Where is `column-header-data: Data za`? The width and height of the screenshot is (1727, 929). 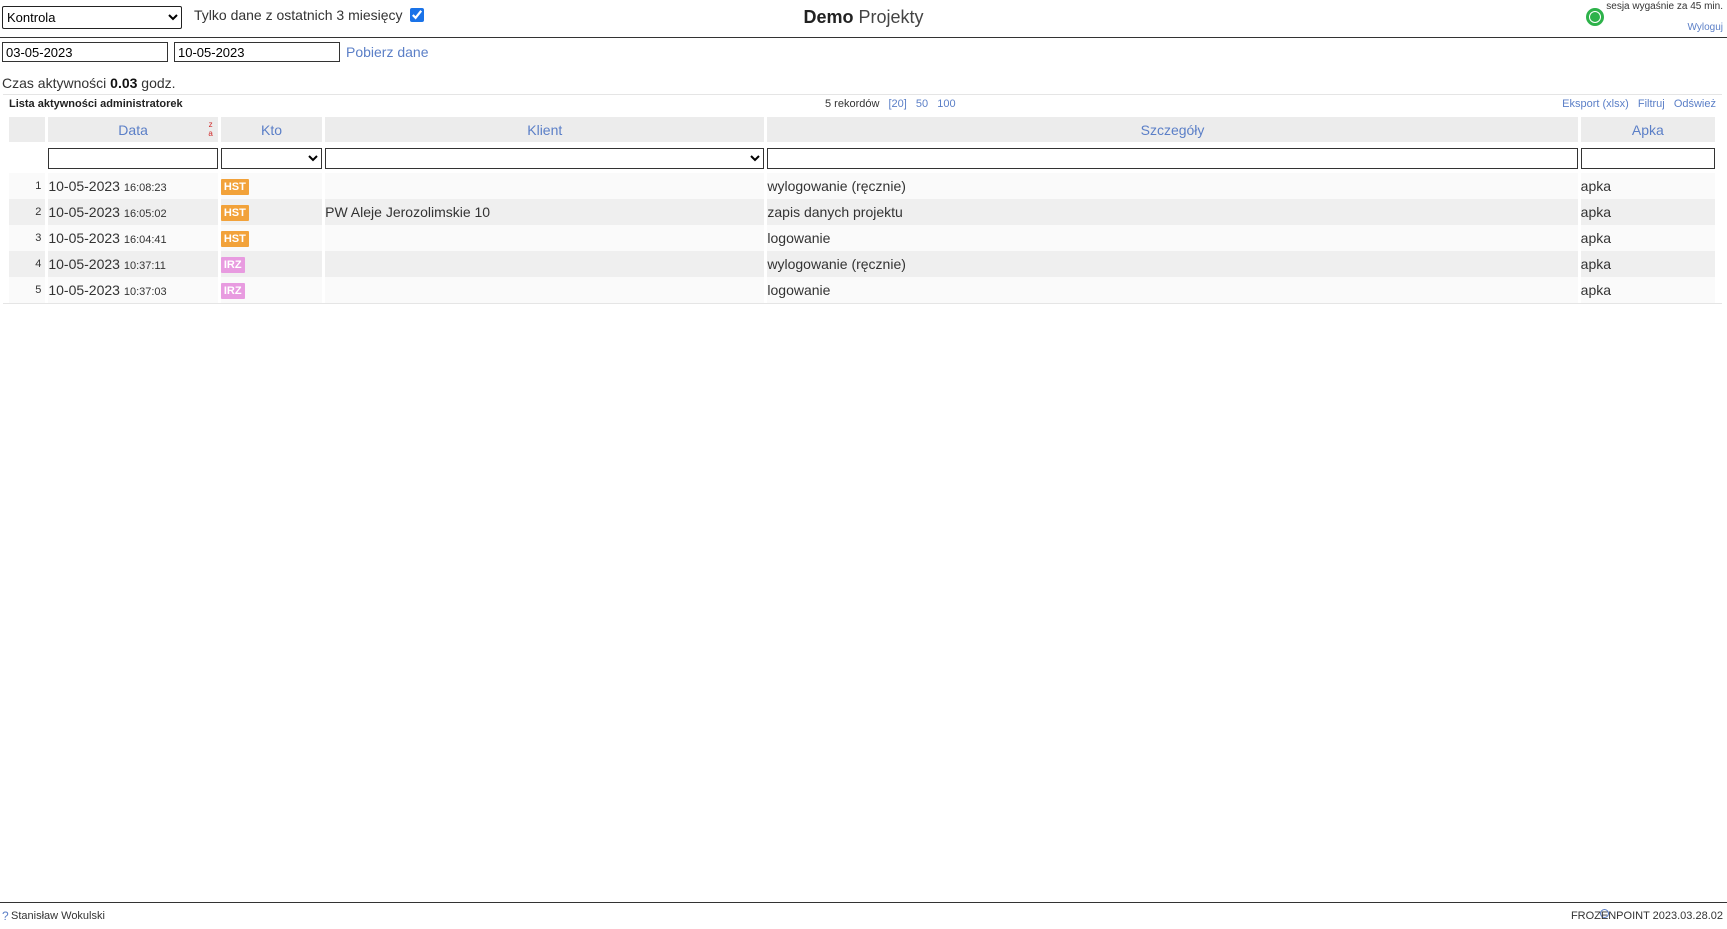
column-header-data: Data za is located at coordinates (133, 129).